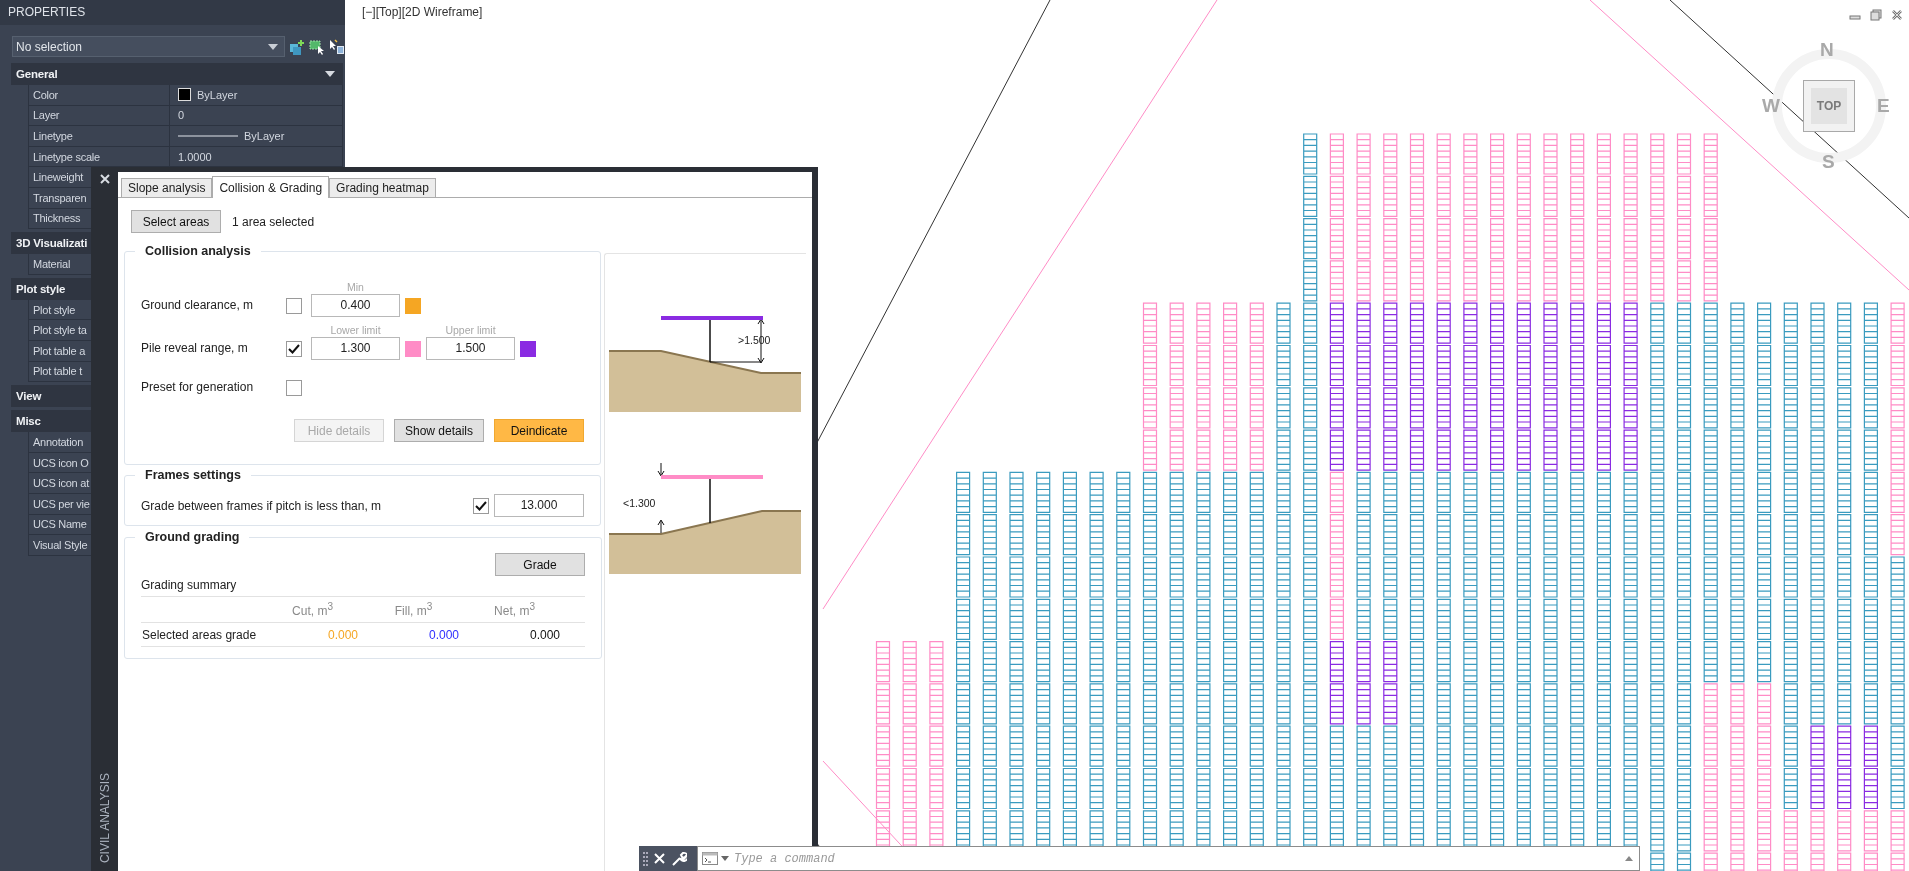 This screenshot has height=871, width=1909. What do you see at coordinates (317, 46) in the screenshot?
I see `selection-cursor-icon` at bounding box center [317, 46].